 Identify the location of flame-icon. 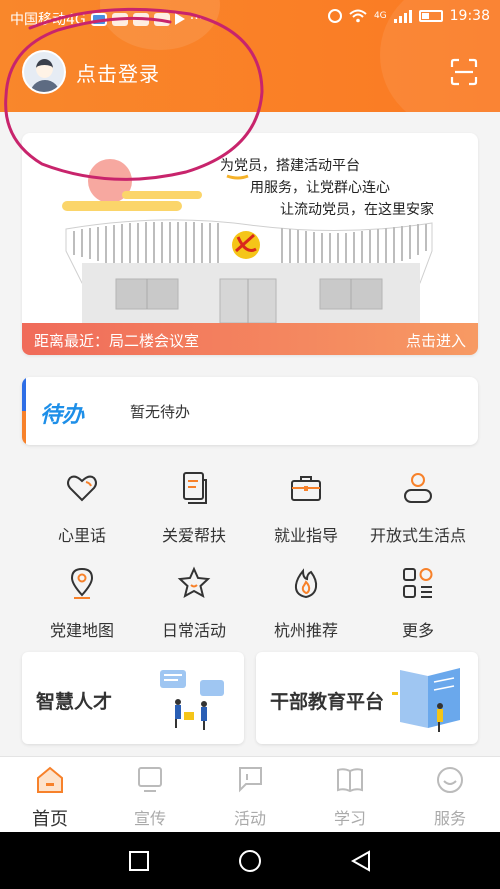
(306, 583).